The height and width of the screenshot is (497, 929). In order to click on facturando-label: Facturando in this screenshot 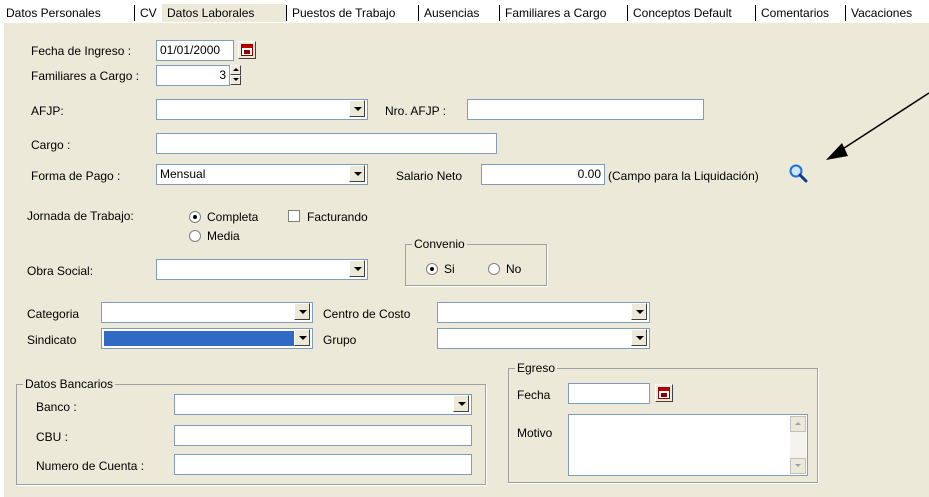, I will do `click(337, 217)`.